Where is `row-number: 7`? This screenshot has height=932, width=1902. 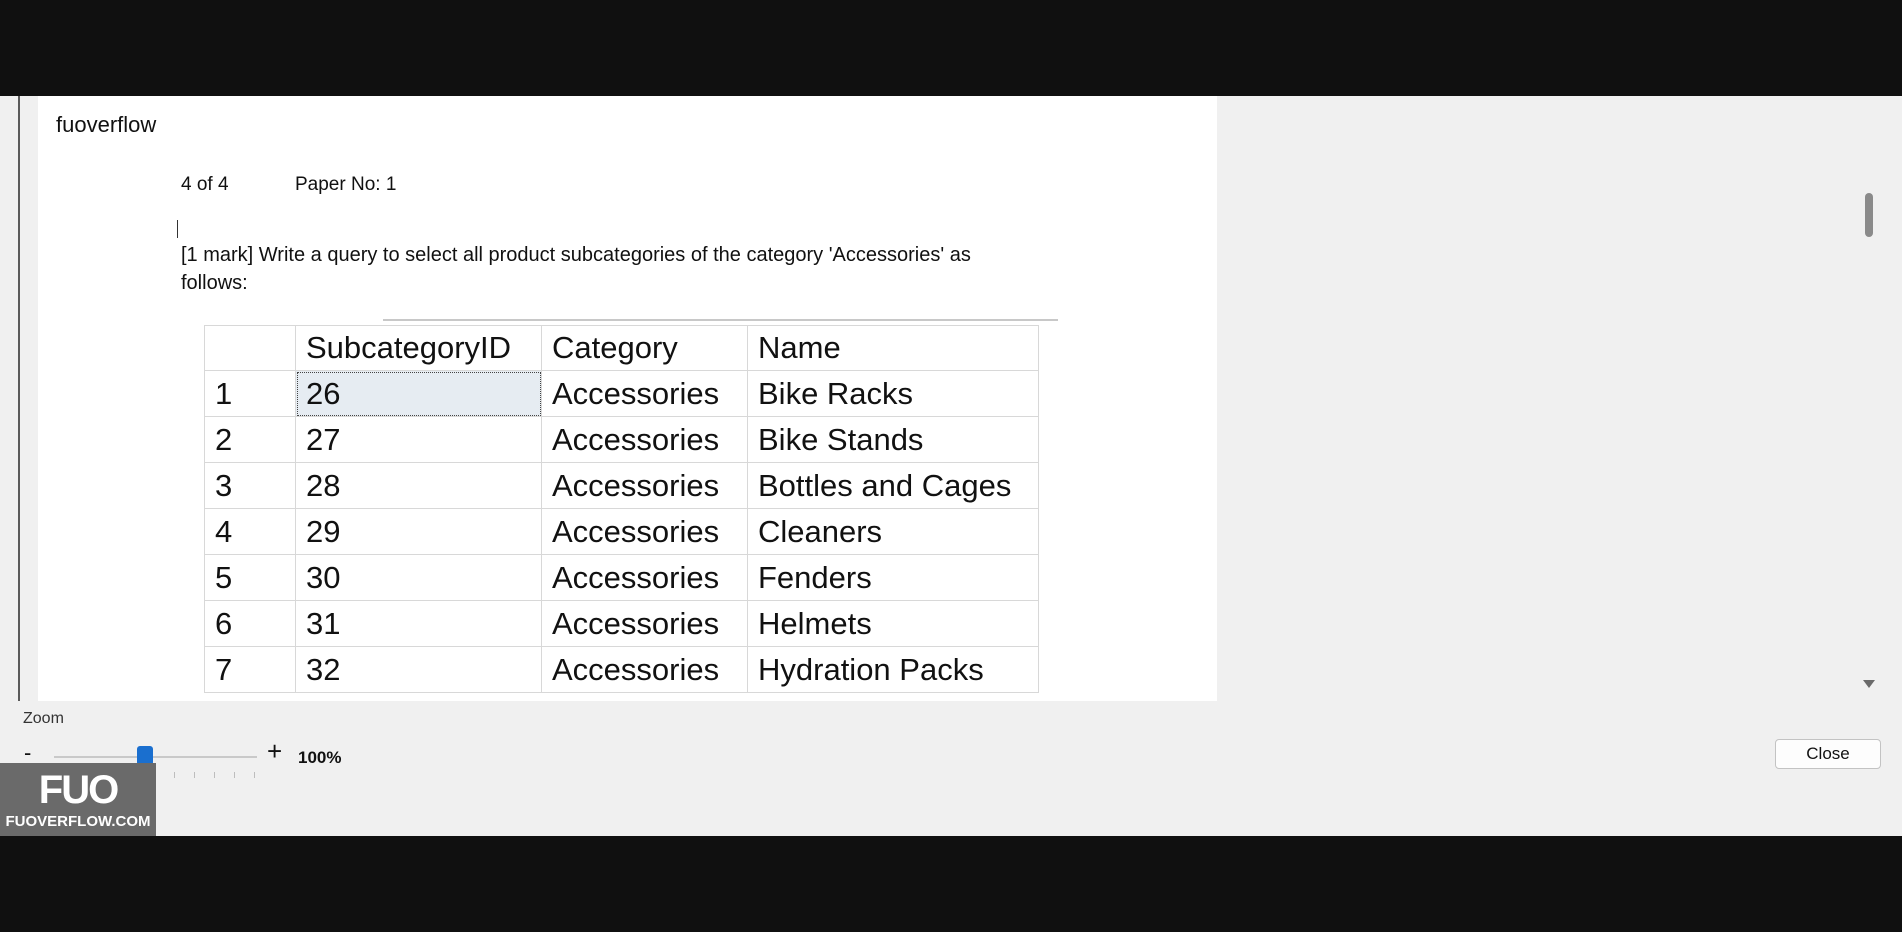
row-number: 7 is located at coordinates (250, 669).